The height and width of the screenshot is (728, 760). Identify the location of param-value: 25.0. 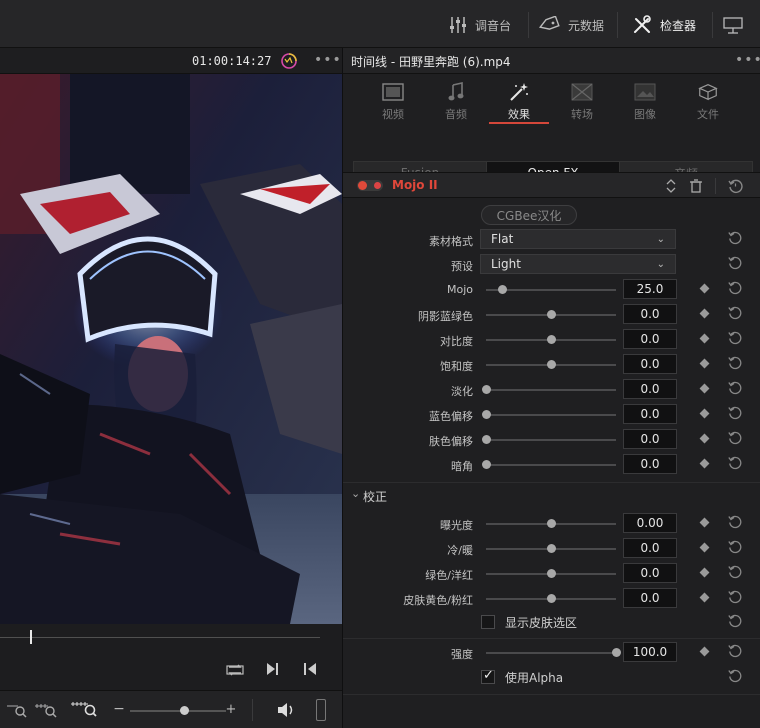
(650, 289).